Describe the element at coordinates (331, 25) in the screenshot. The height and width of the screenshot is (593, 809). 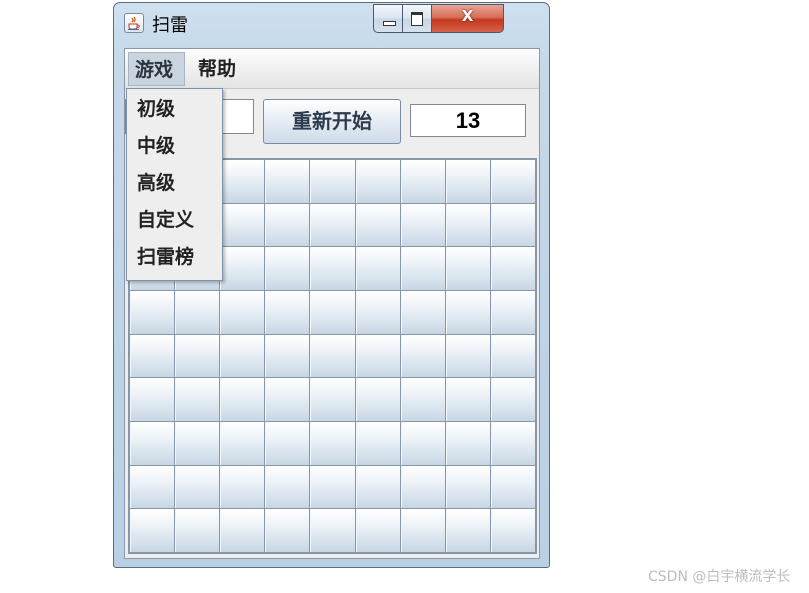
I see `title-bar: 扫雷 X` at that location.